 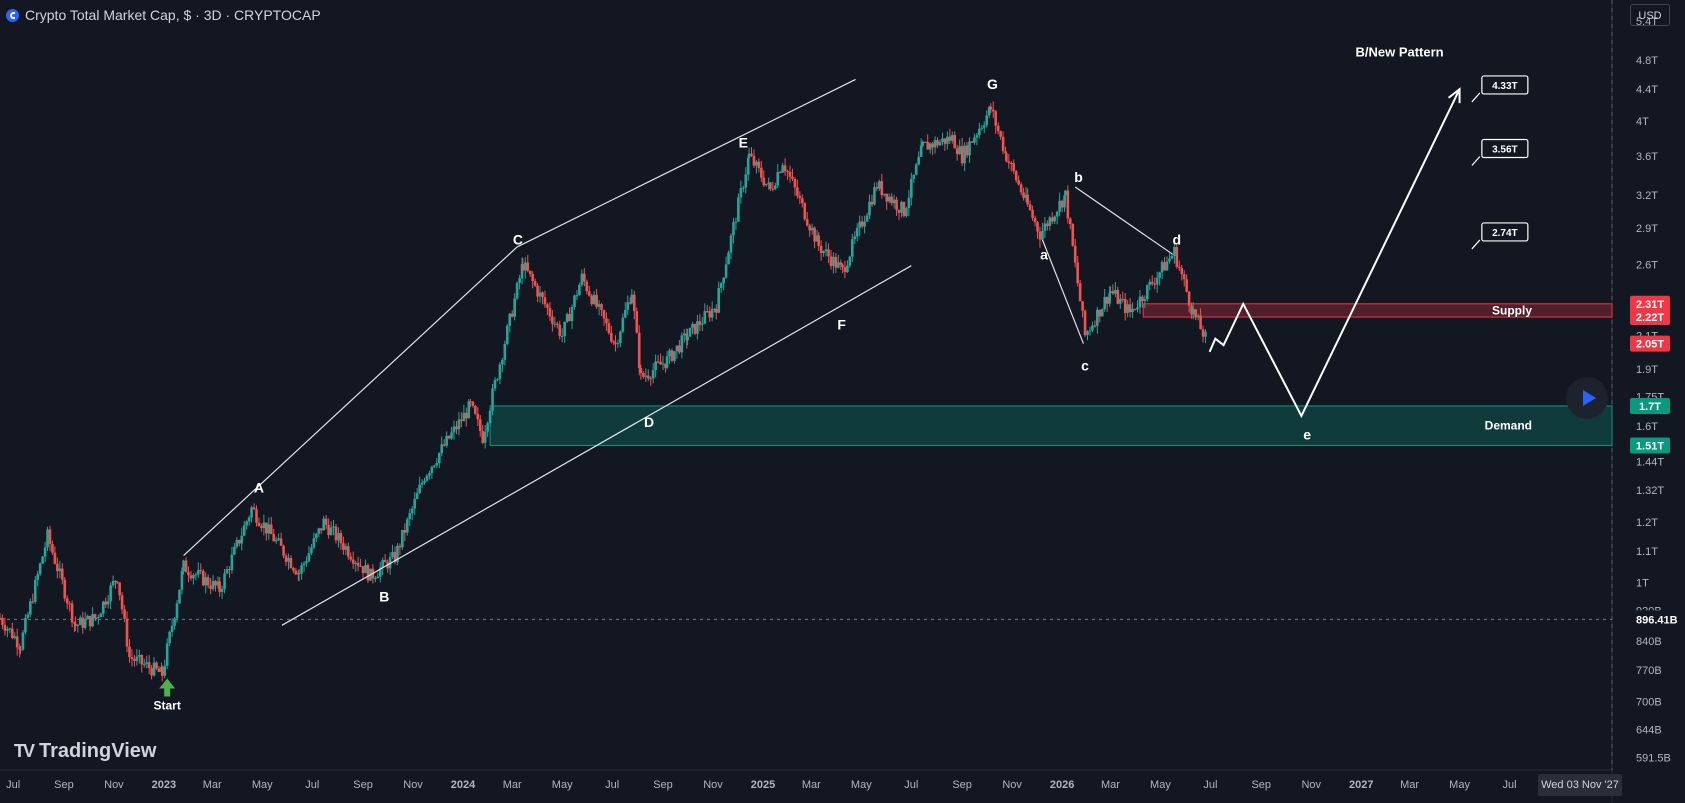 I want to click on wave-label-C: C, so click(x=518, y=240).